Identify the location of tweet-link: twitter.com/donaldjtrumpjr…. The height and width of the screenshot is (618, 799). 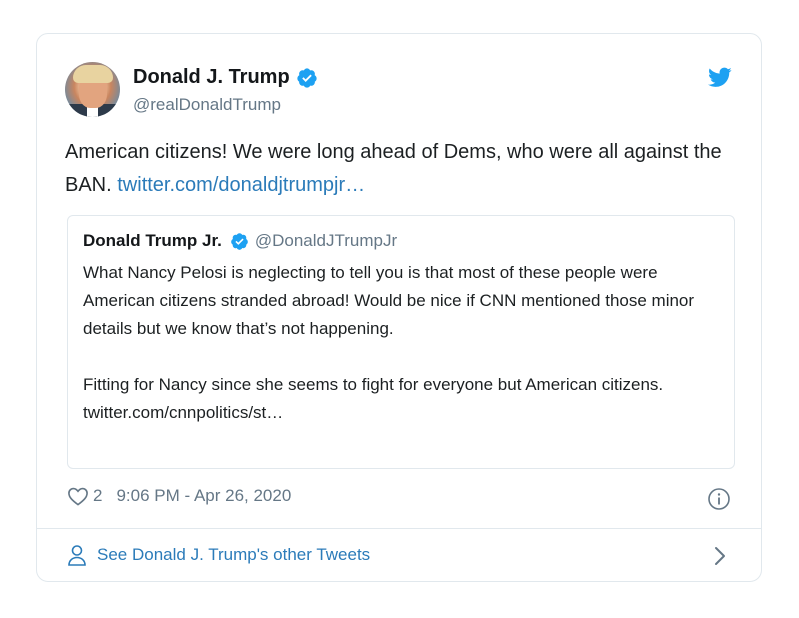
(241, 185).